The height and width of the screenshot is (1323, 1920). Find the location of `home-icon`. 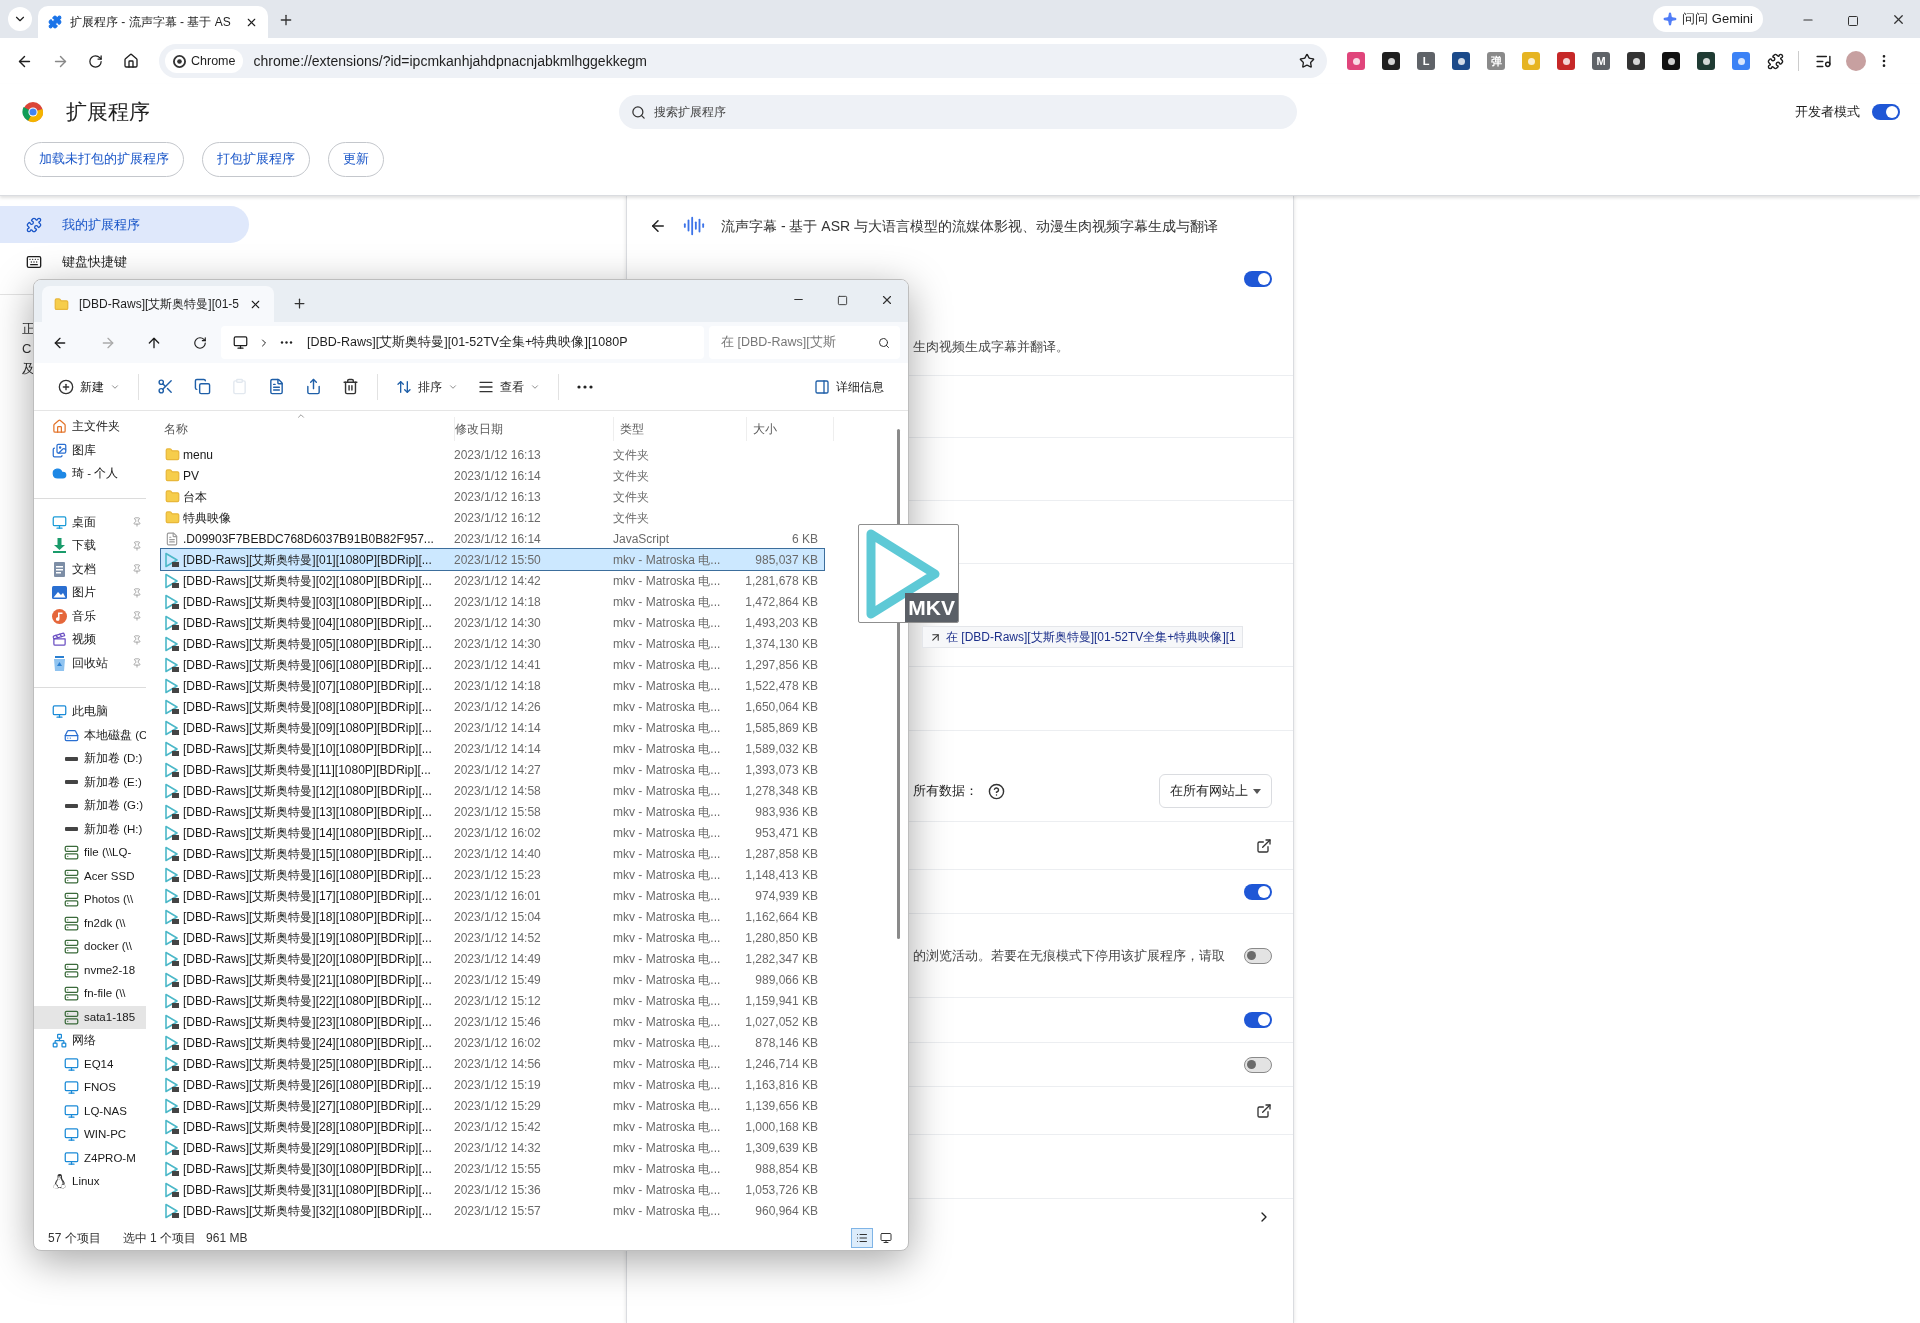

home-icon is located at coordinates (131, 61).